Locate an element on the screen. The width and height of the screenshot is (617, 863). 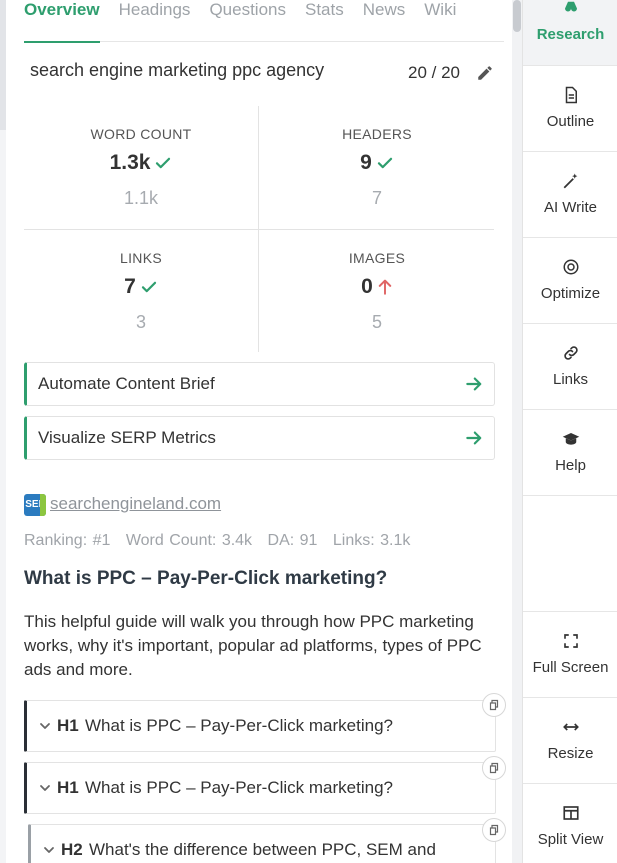
sidebar-item-links: Links is located at coordinates (570, 367).